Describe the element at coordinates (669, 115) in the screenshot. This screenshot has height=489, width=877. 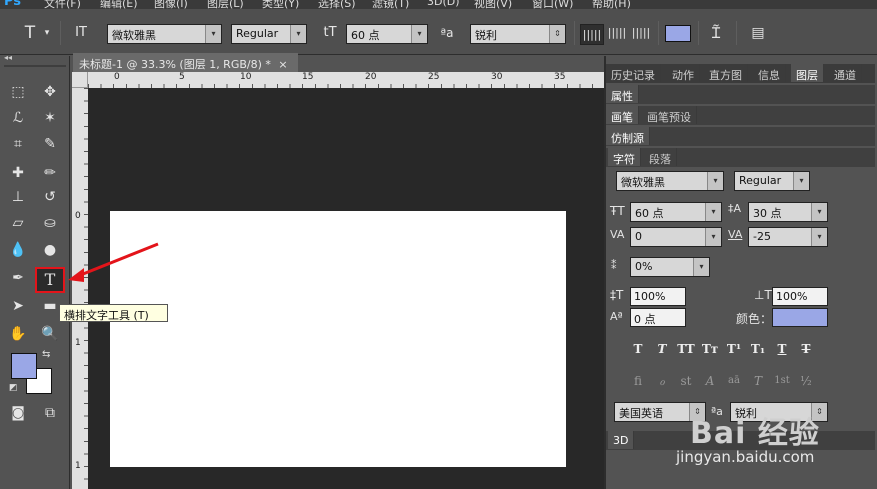
I see `tab-brush-presets: 画笔预设` at that location.